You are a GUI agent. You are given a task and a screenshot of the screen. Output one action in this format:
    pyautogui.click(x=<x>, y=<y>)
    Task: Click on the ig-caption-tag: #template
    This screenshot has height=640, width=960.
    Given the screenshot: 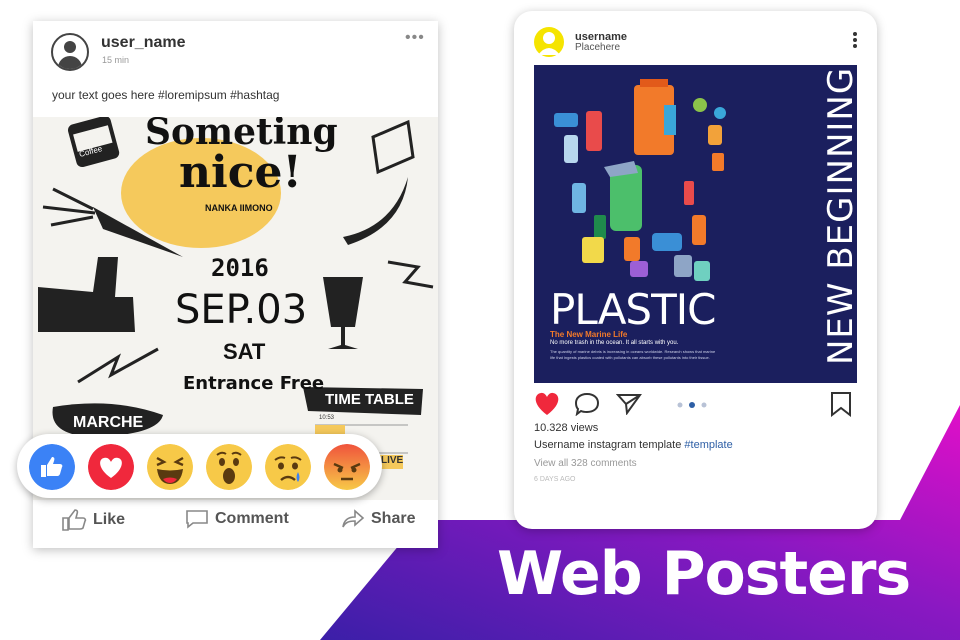 What is the action you would take?
    pyautogui.click(x=708, y=445)
    